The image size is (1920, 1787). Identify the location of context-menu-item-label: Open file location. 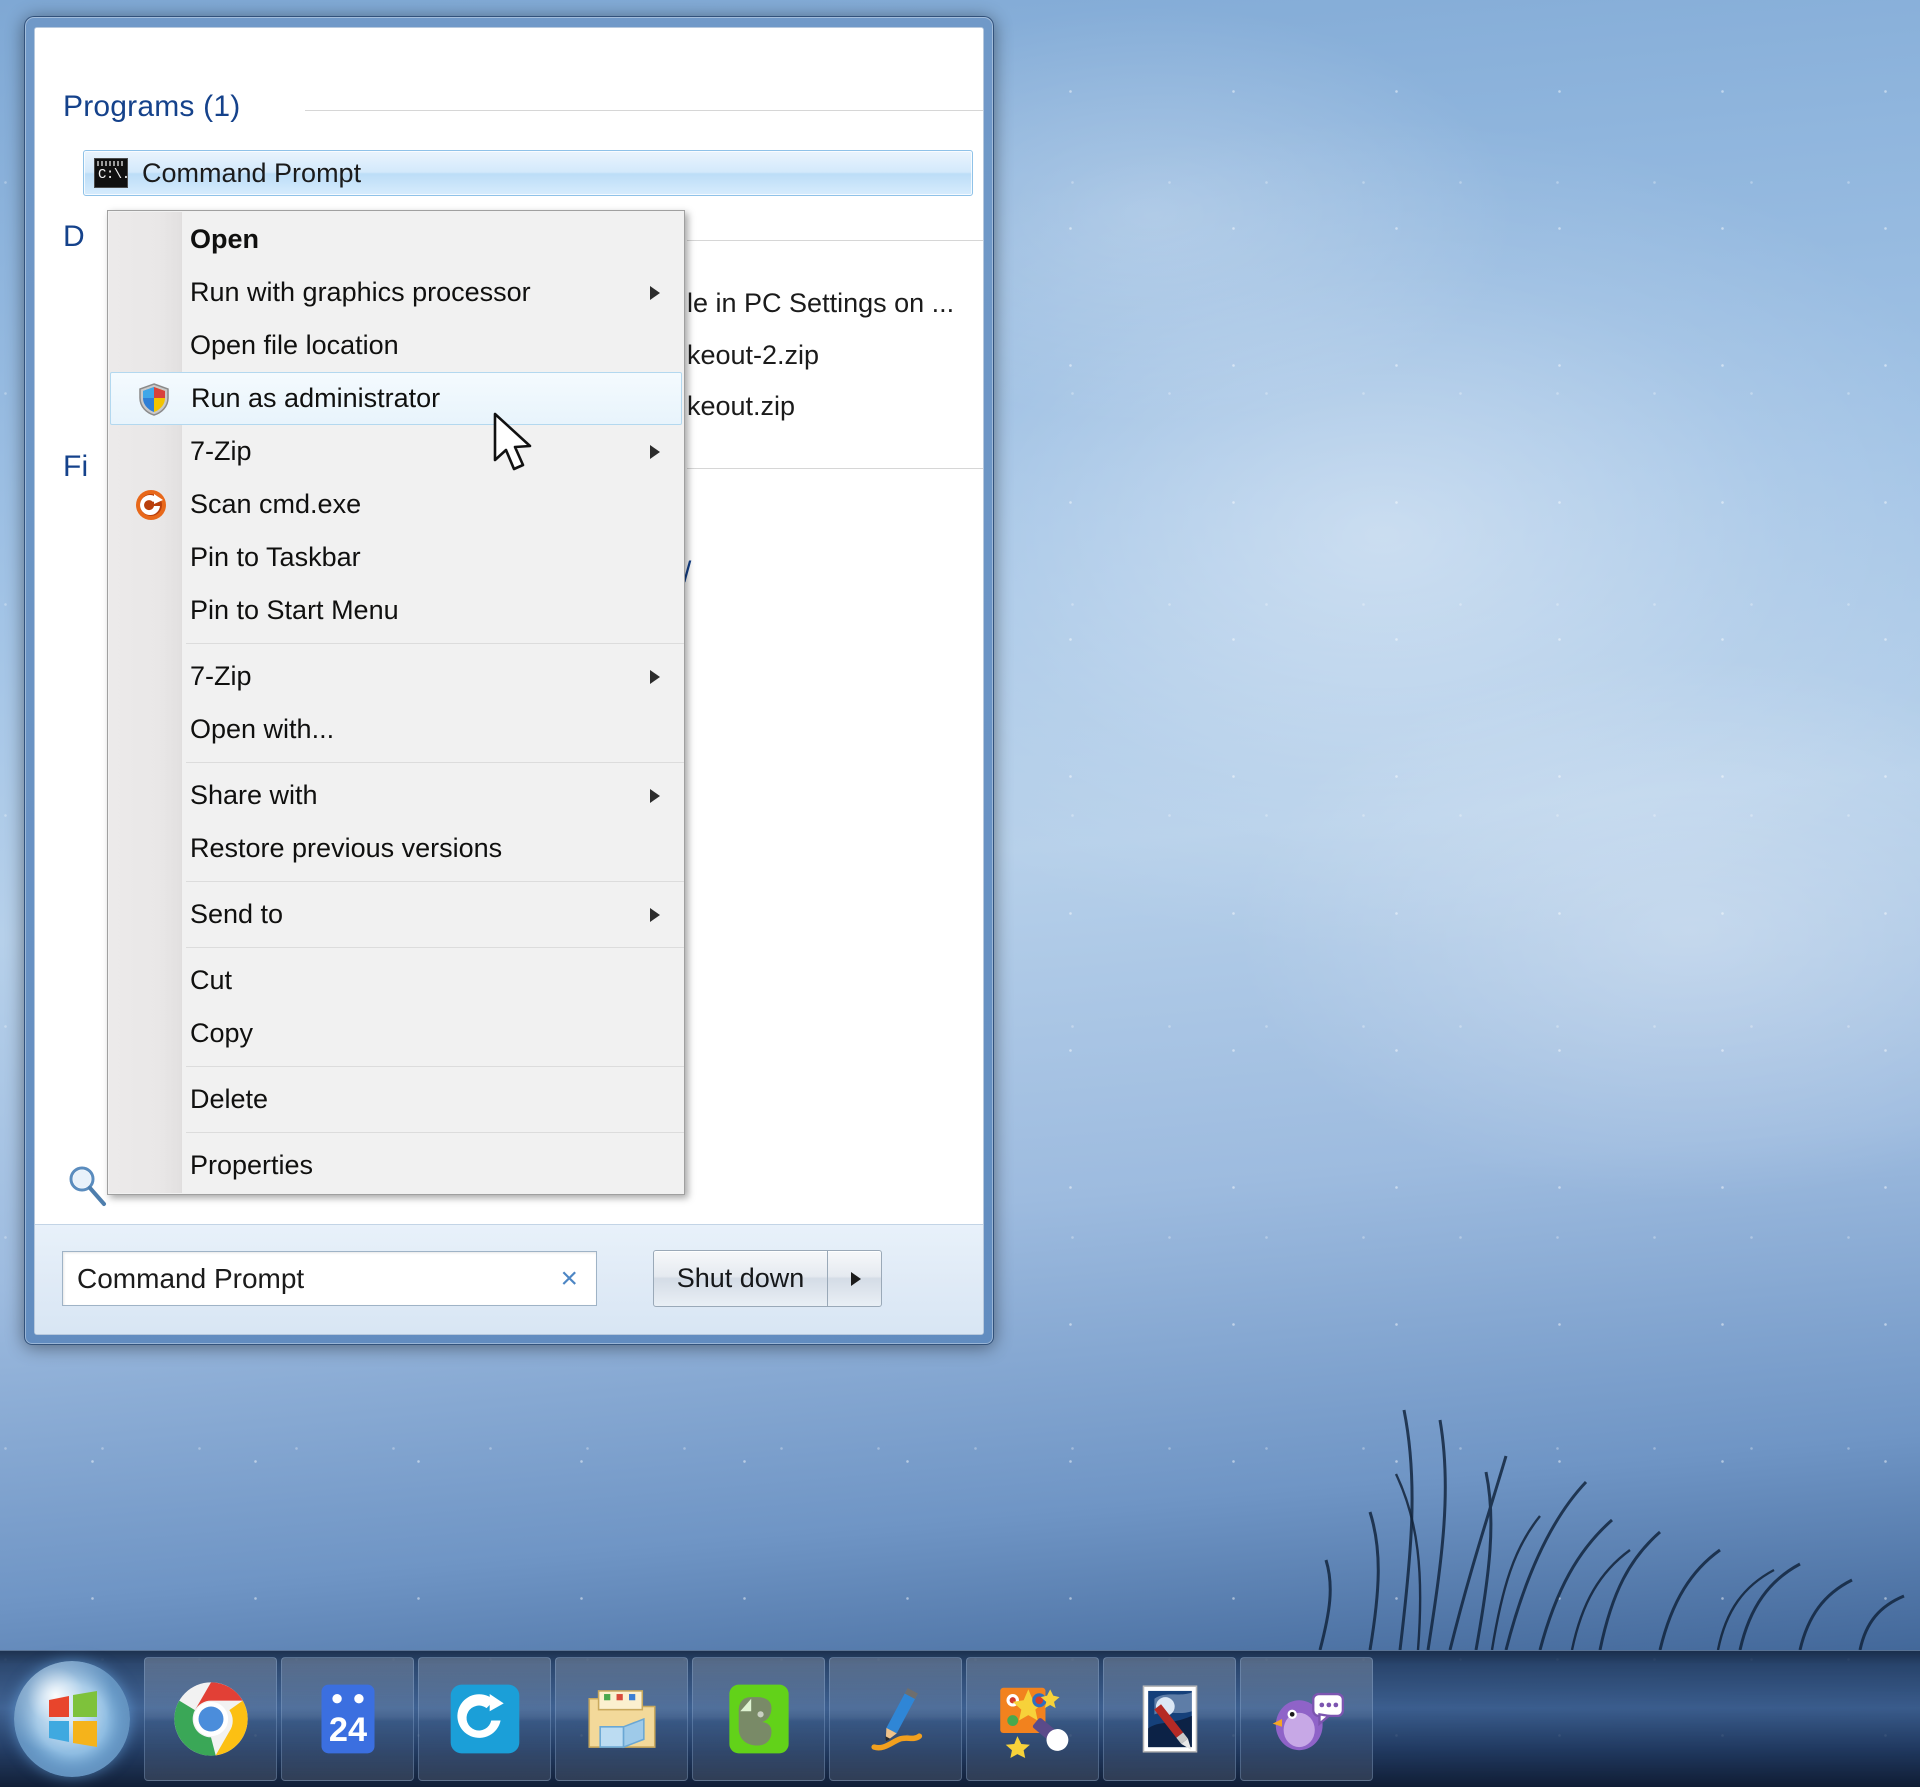
(294, 345).